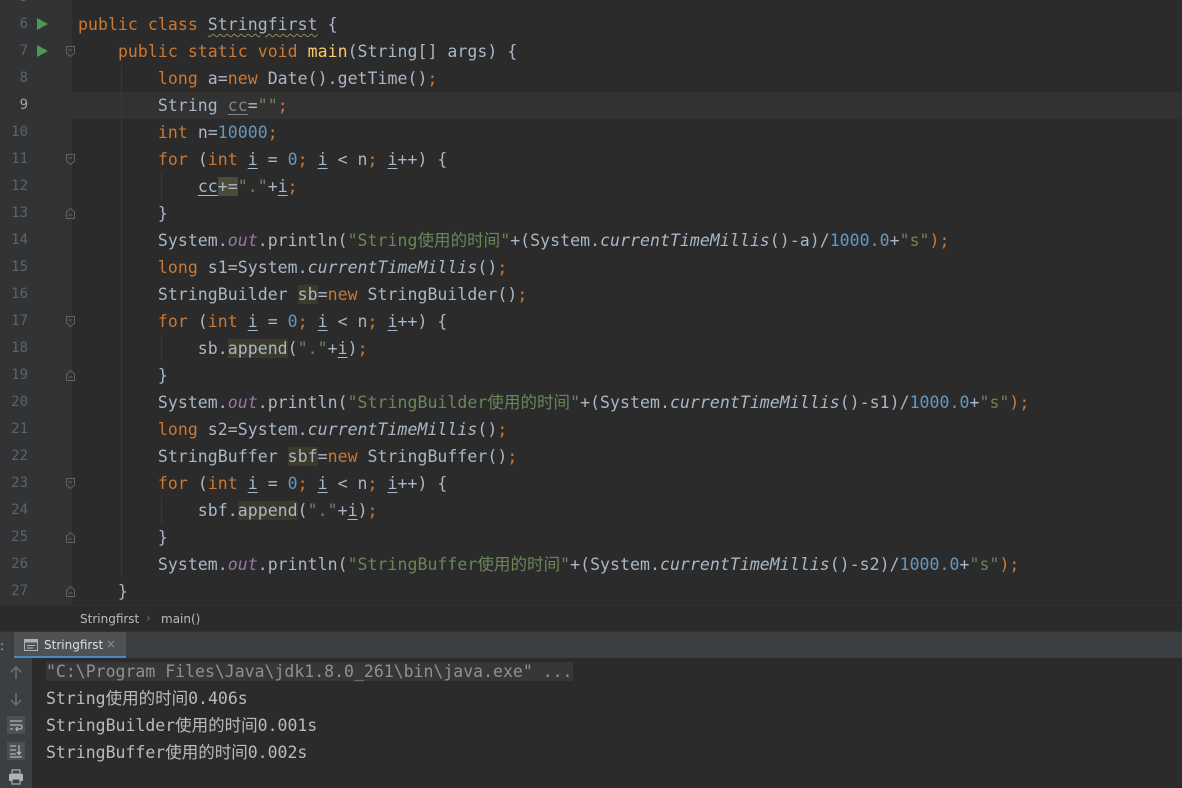 The image size is (1182, 788). Describe the element at coordinates (257, 429) in the screenshot. I see `code-token: s2=System.` at that location.